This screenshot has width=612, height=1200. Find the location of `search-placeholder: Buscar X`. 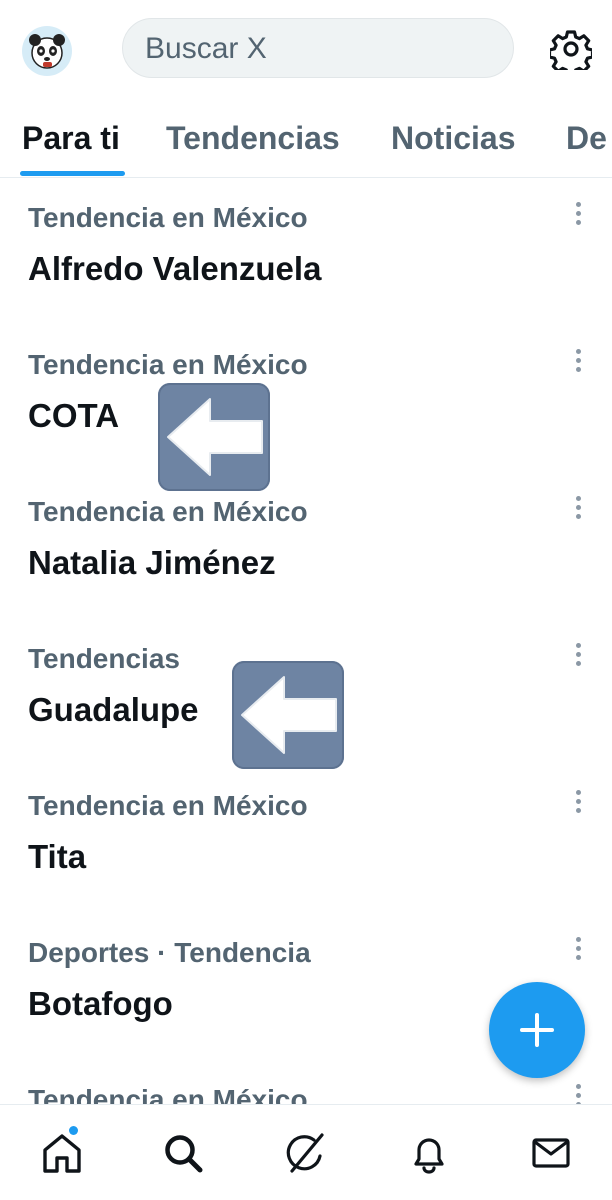

search-placeholder: Buscar X is located at coordinates (206, 48).